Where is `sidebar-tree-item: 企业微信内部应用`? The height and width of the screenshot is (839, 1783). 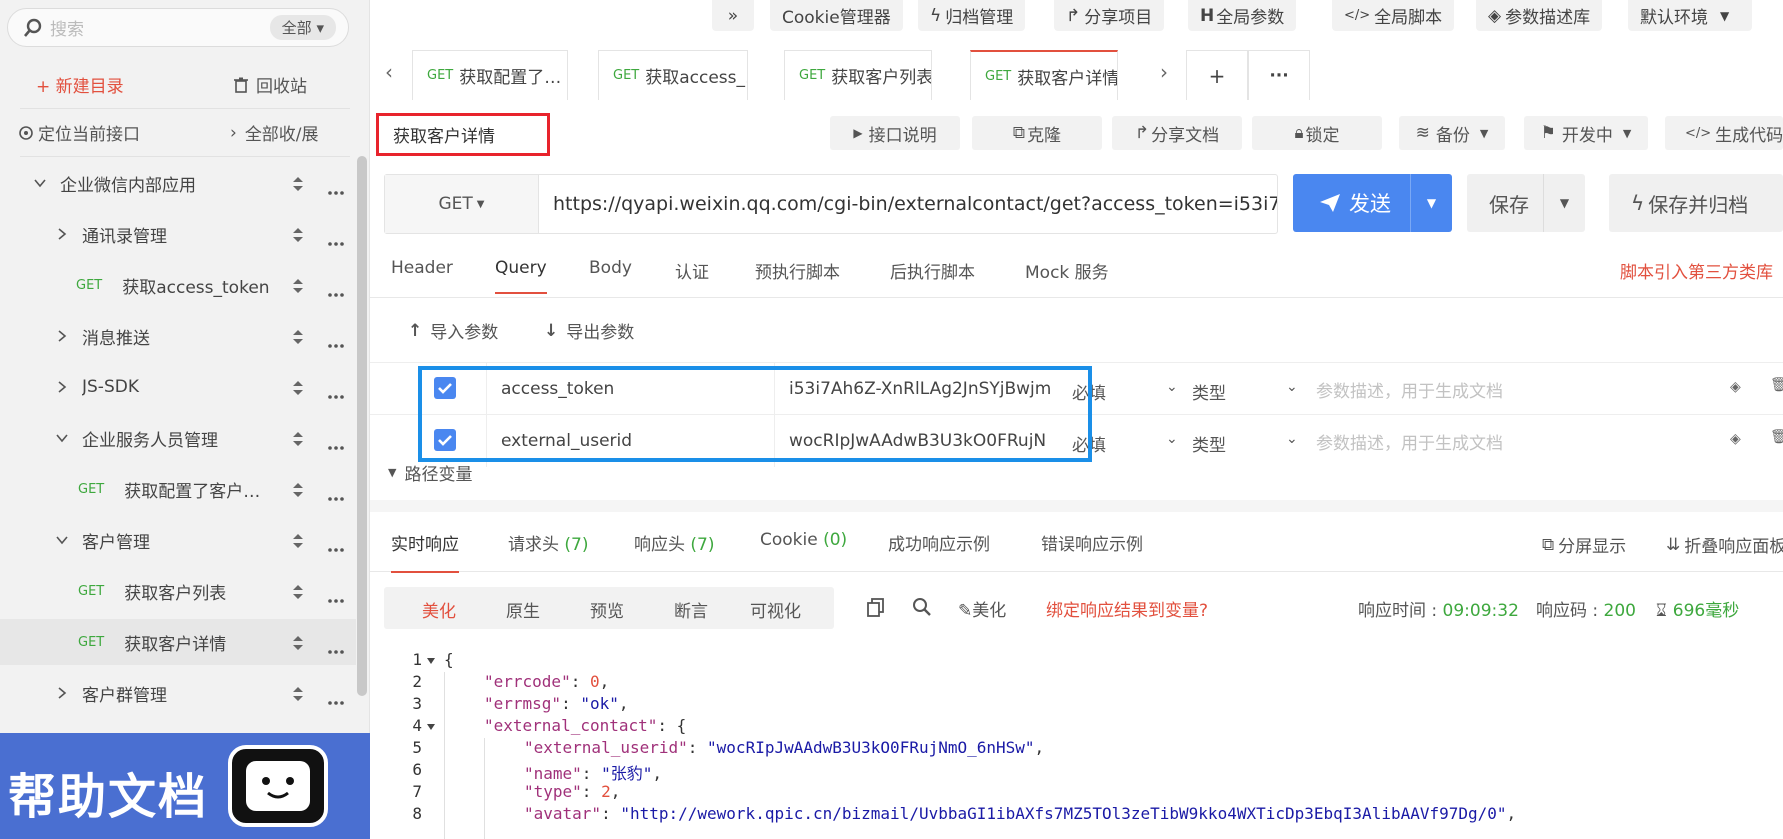
sidebar-tree-item: 企业微信内部应用 is located at coordinates (178, 183).